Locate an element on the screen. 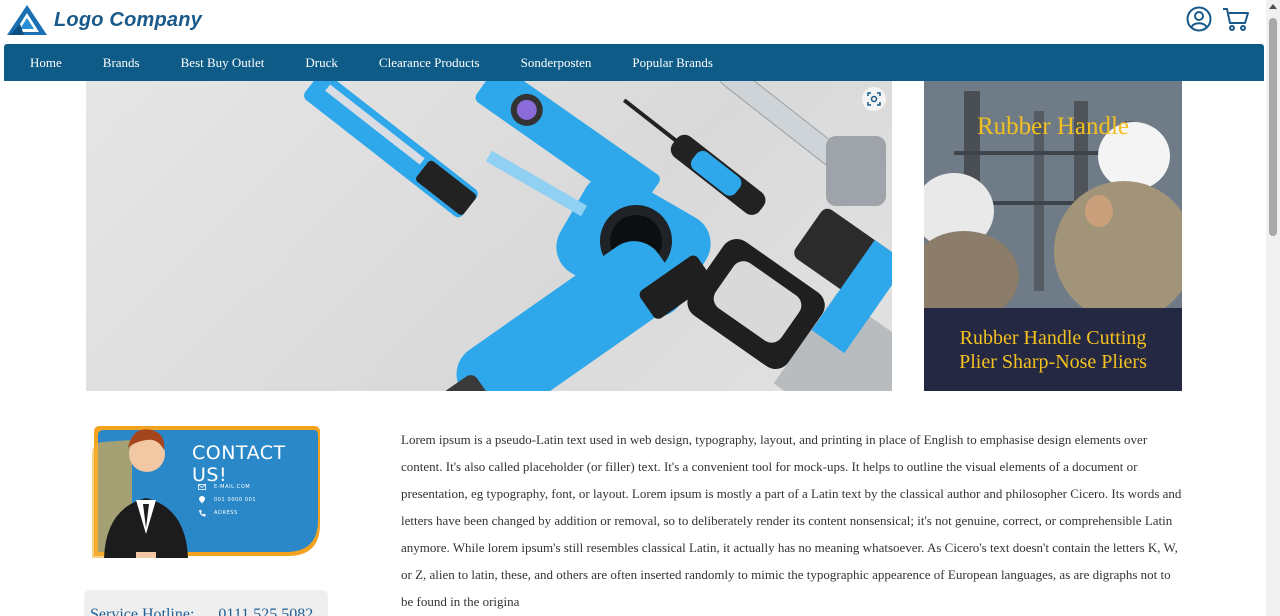 This screenshot has width=1280, height=616. location-pin-icon is located at coordinates (202, 499).